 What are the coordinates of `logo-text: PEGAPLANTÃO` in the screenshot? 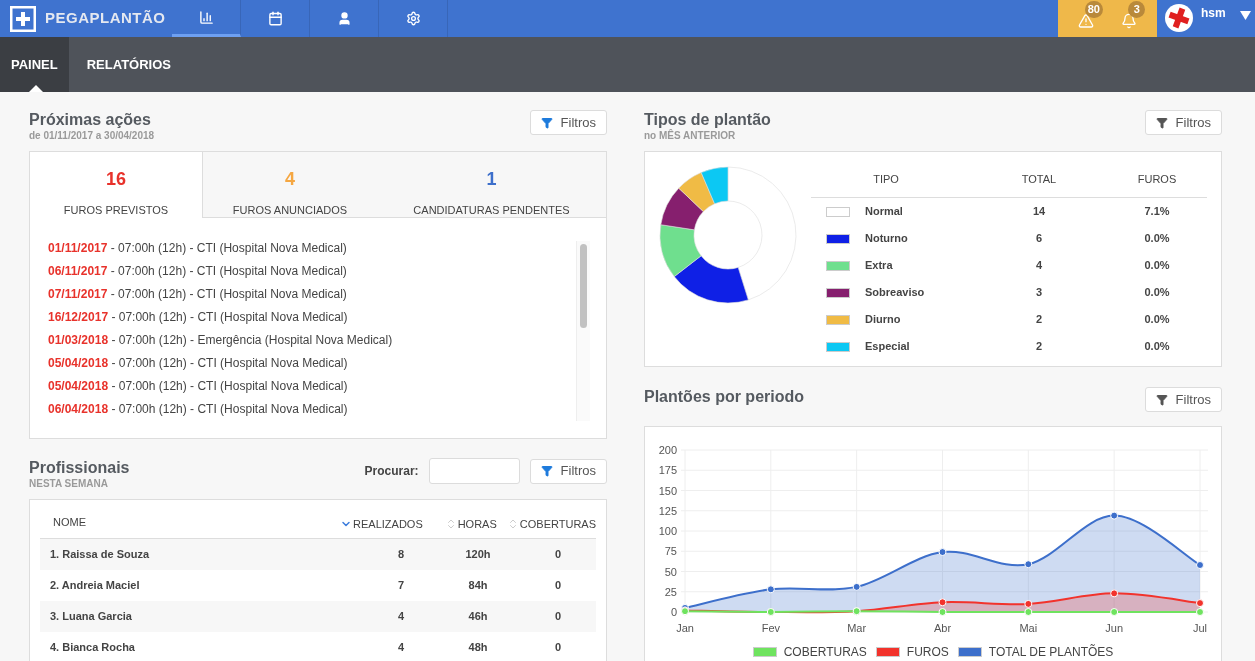 It's located at (105, 18).